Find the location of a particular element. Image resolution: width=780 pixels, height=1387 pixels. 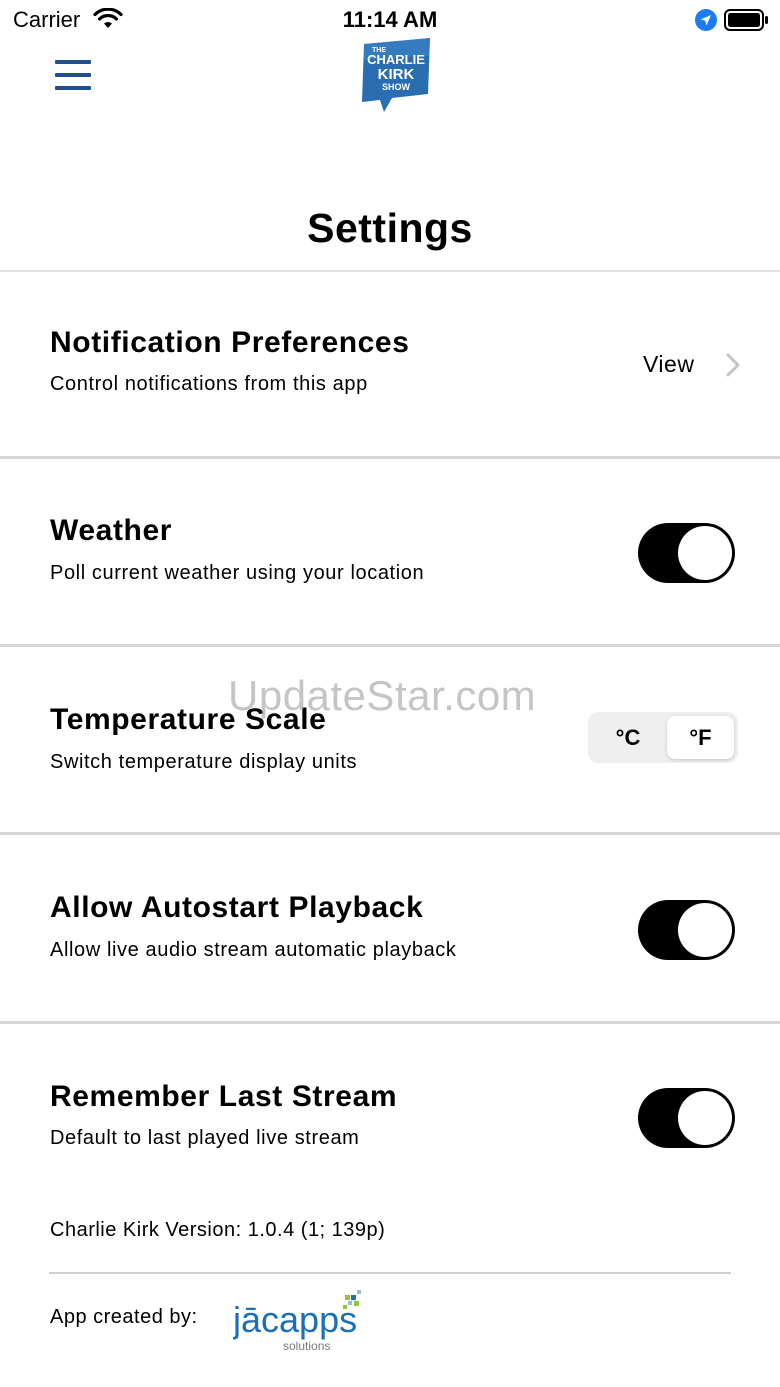

watermark: UpdateStar.com is located at coordinates (382, 695).